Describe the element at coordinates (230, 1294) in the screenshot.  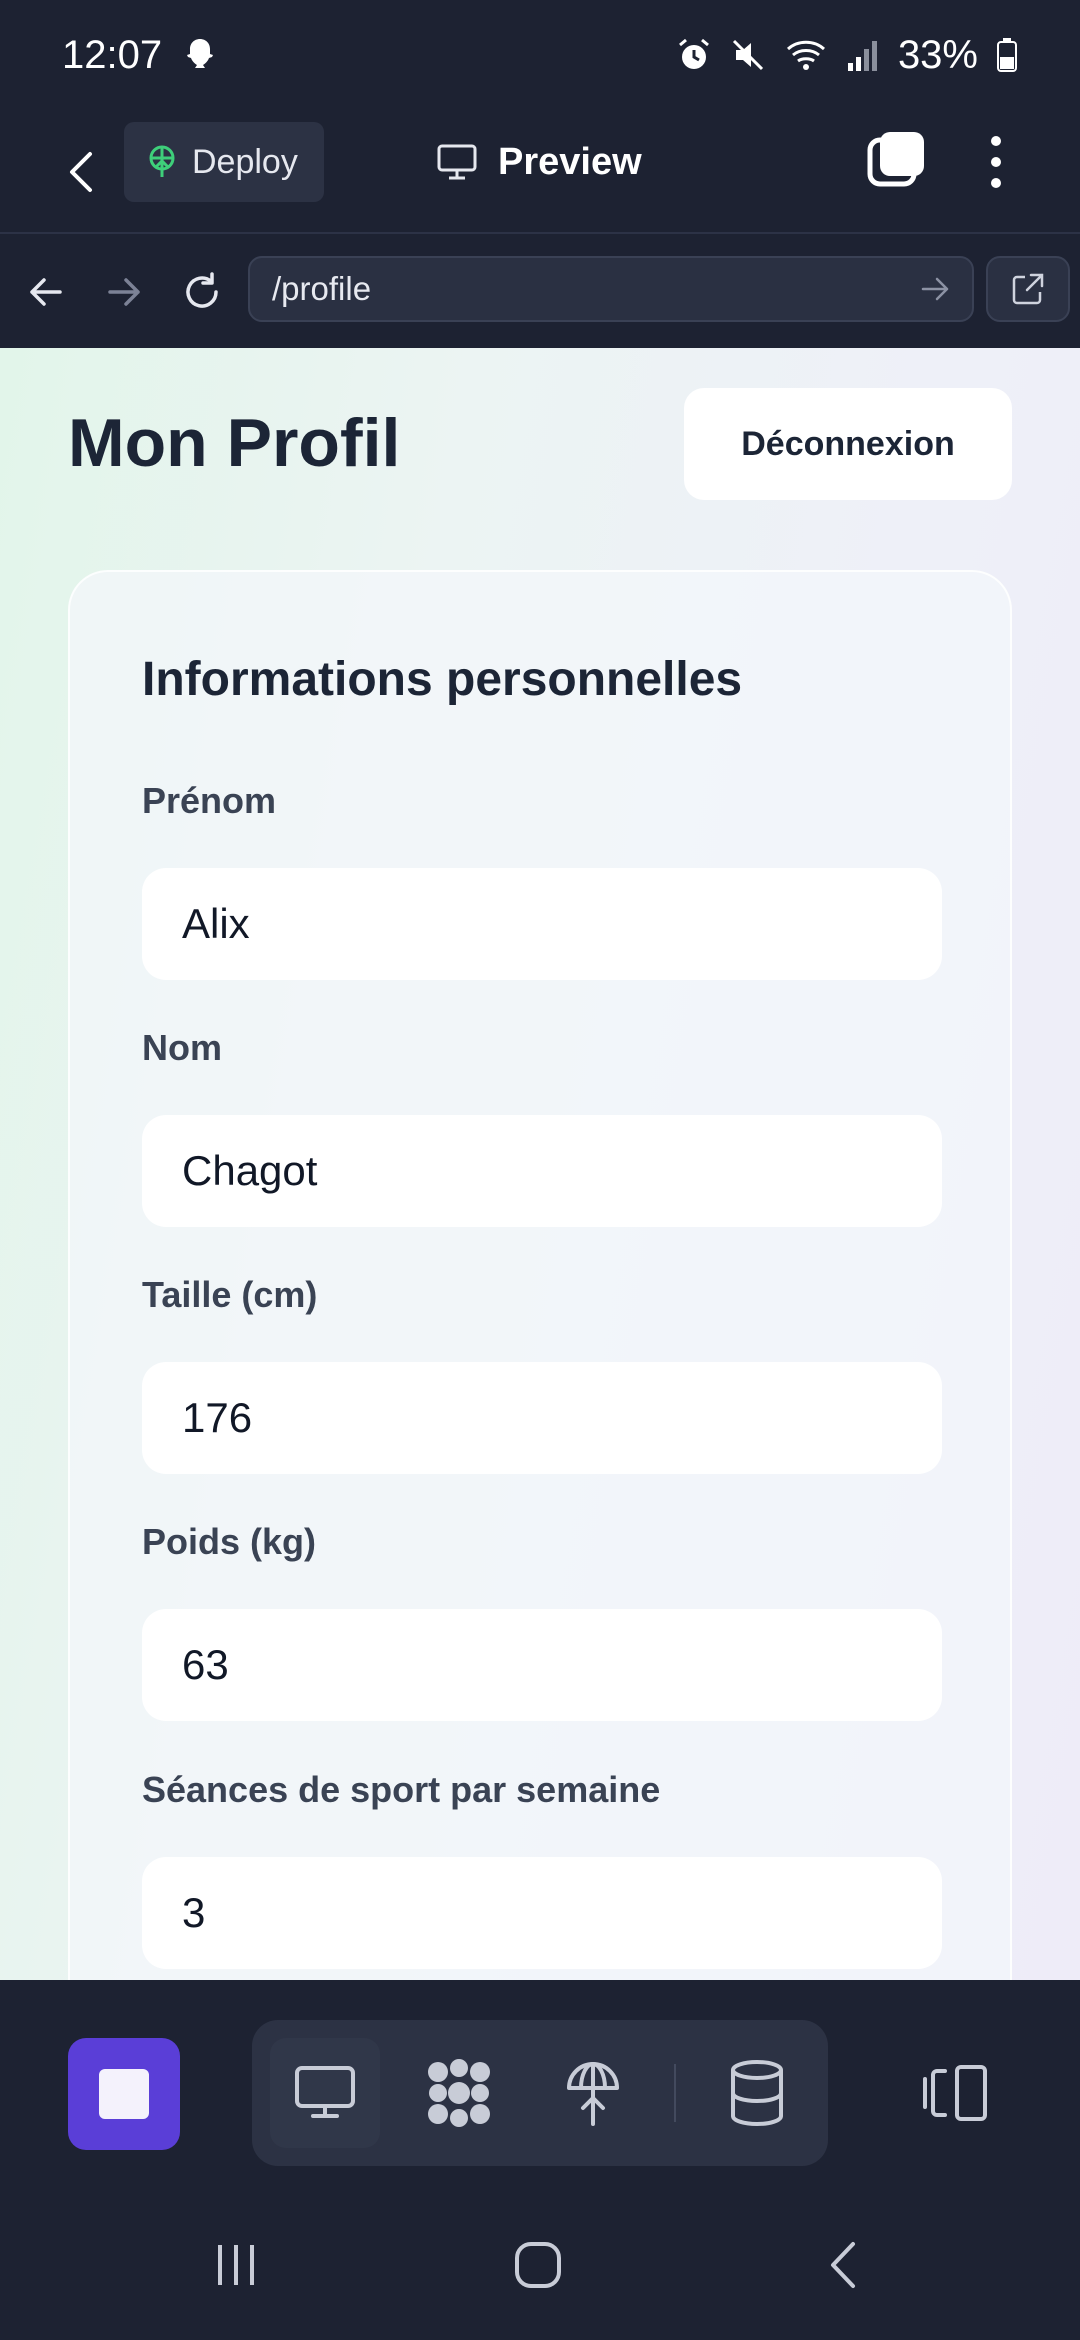
I see `field-label: Taille (cm)` at that location.